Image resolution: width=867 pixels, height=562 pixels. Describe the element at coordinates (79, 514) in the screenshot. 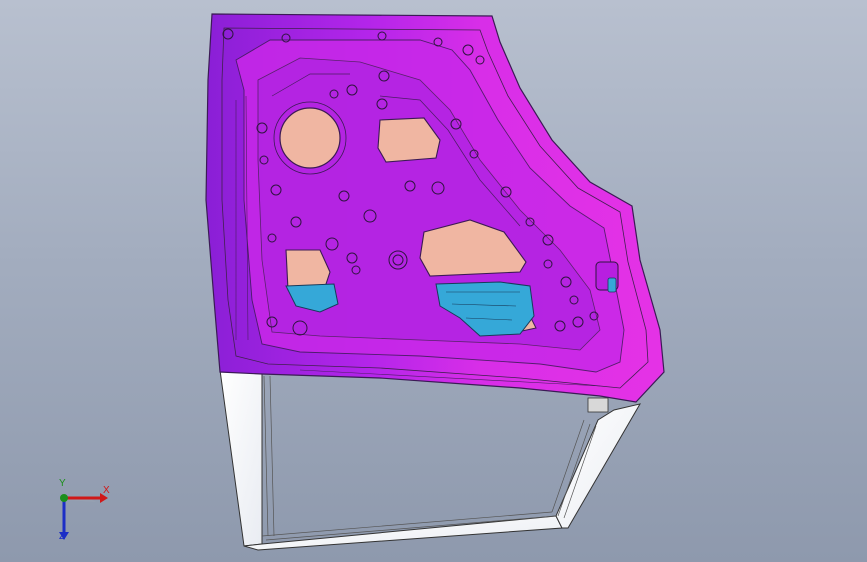

I see `axis-triad: X Y Z` at that location.